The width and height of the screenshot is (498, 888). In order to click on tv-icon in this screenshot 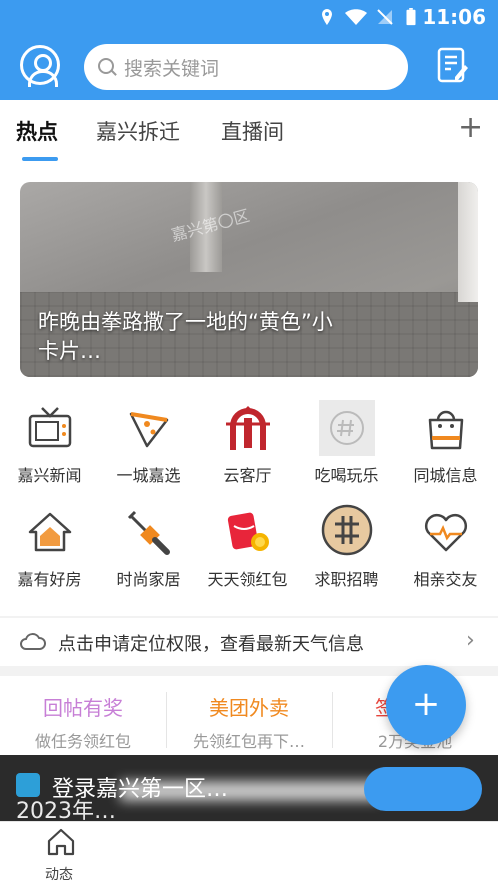, I will do `click(50, 427)`.